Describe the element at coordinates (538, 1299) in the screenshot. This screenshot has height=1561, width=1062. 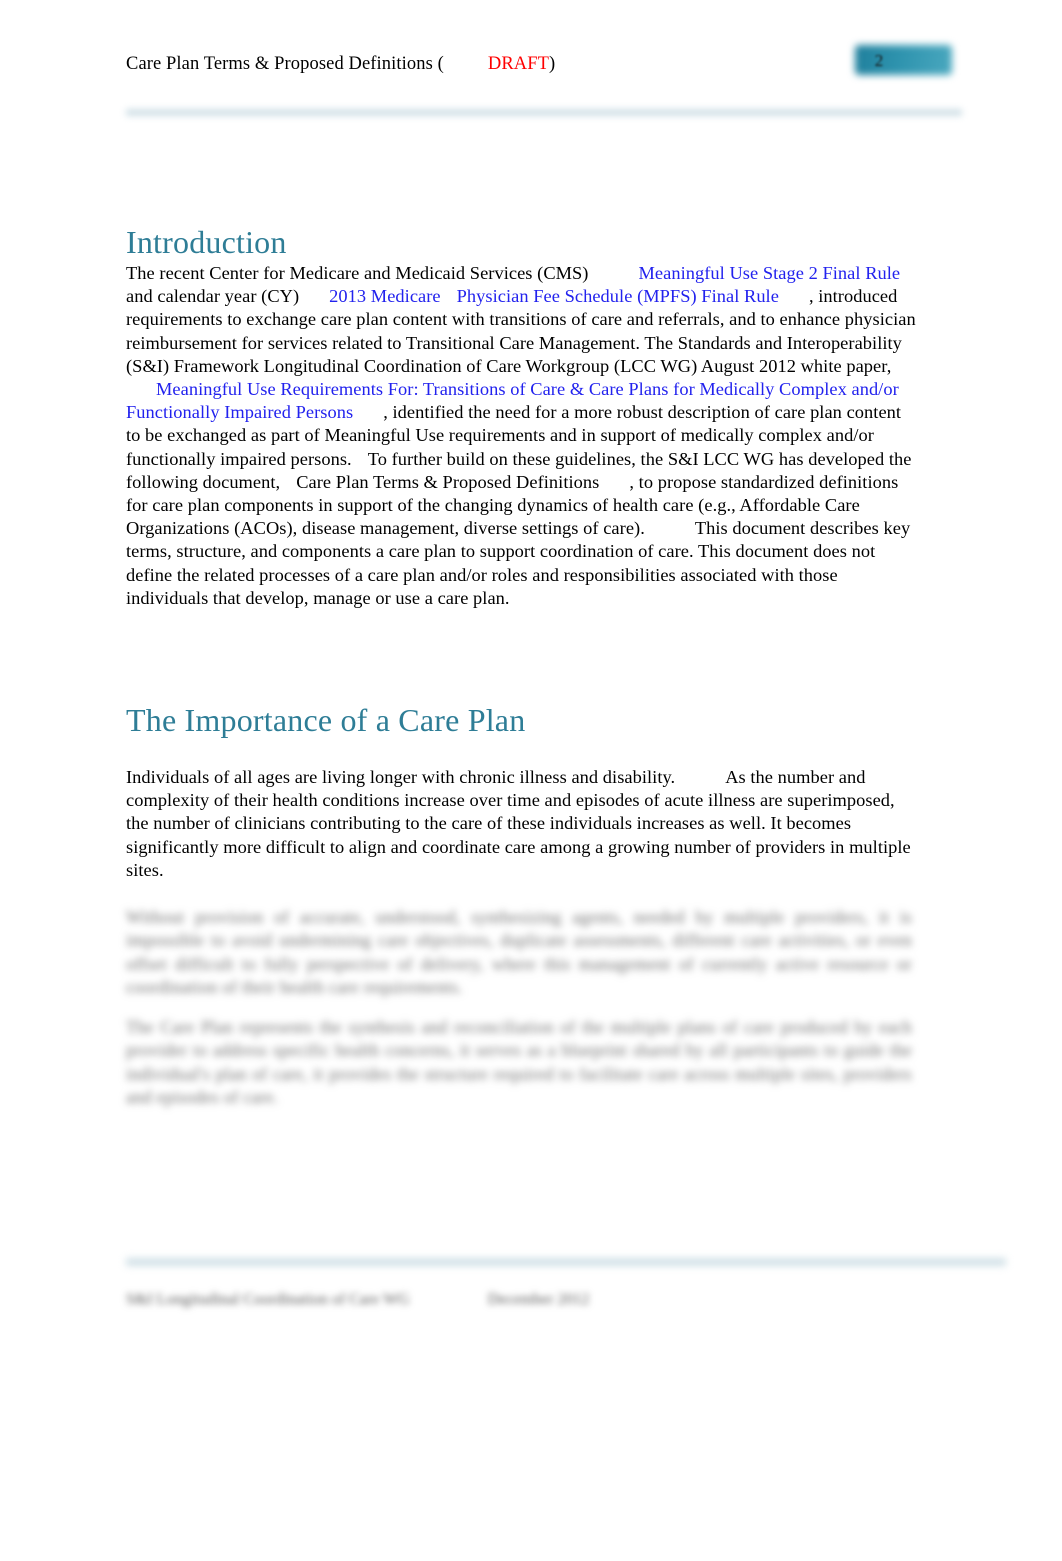
I see `footer-right-text: December 2012` at that location.